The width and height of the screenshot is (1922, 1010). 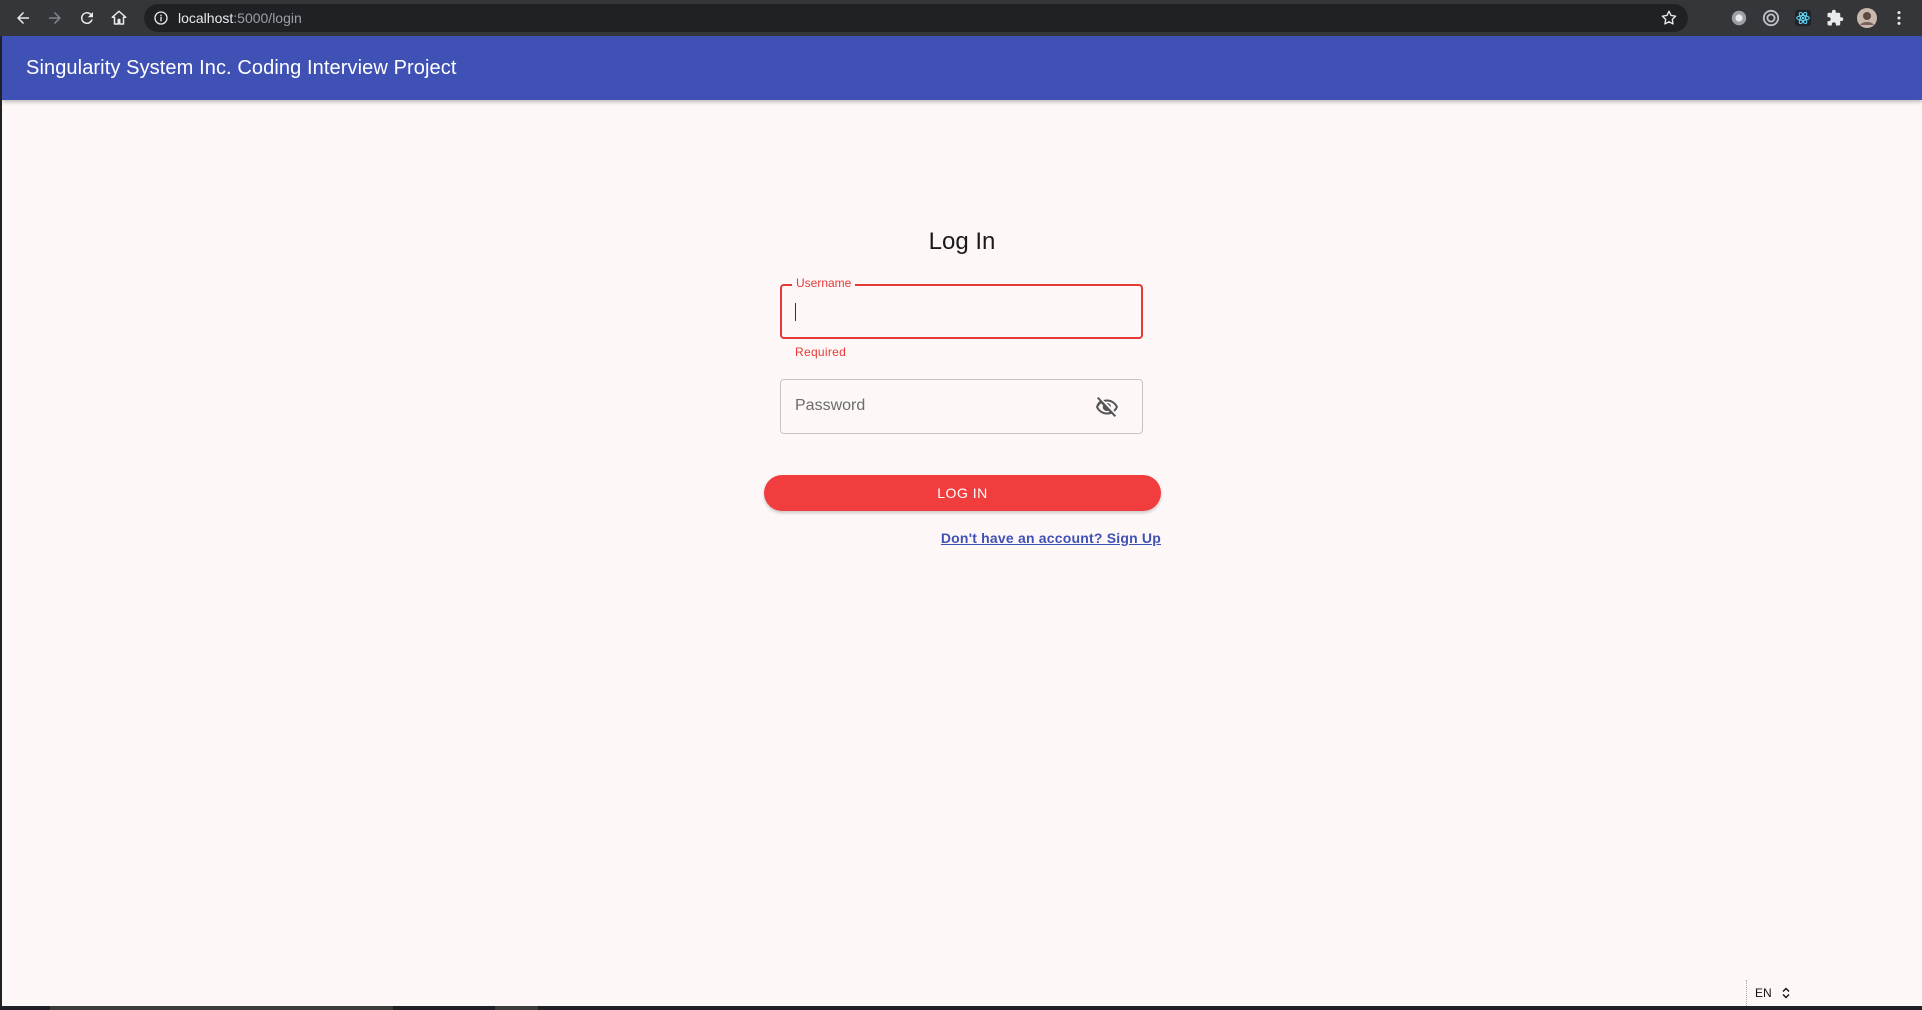 What do you see at coordinates (1771, 18) in the screenshot?
I see `extension-target-icon` at bounding box center [1771, 18].